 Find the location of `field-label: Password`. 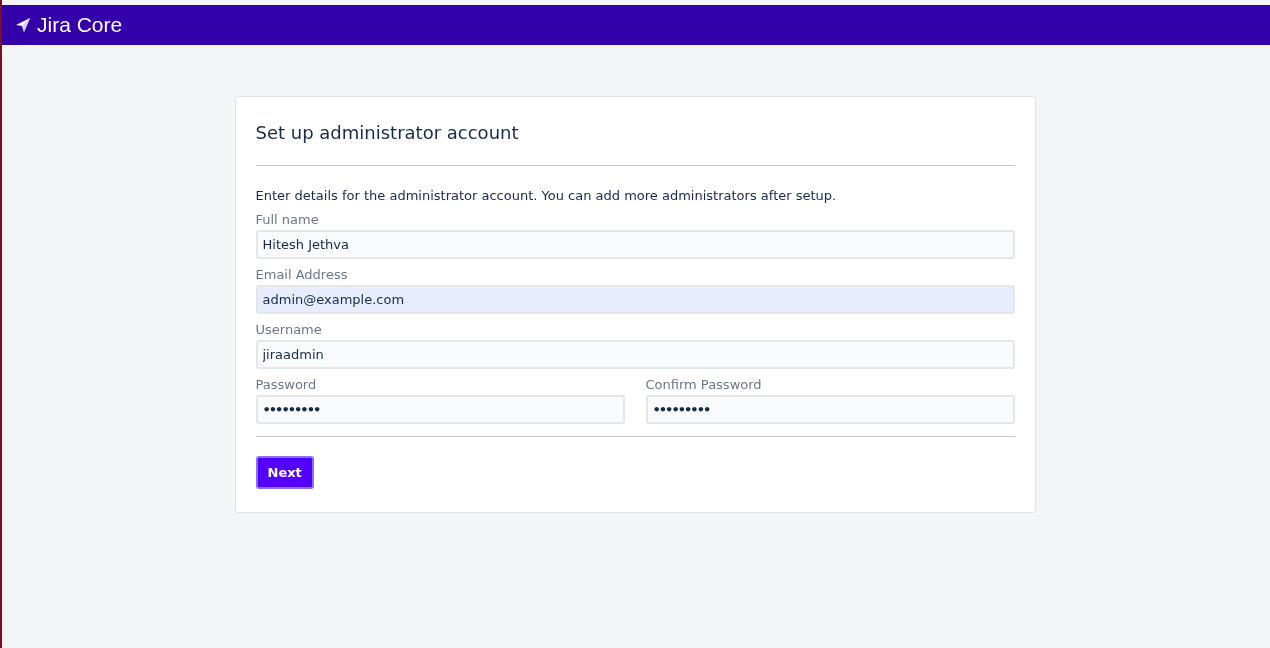

field-label: Password is located at coordinates (286, 384).